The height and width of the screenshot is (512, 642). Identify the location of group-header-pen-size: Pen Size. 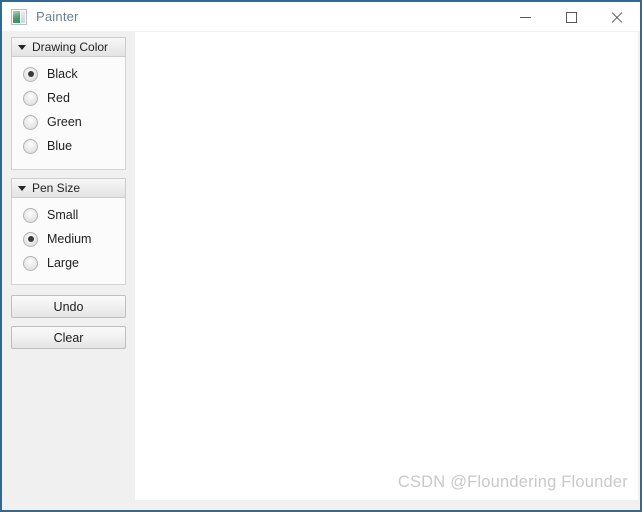
(68, 188).